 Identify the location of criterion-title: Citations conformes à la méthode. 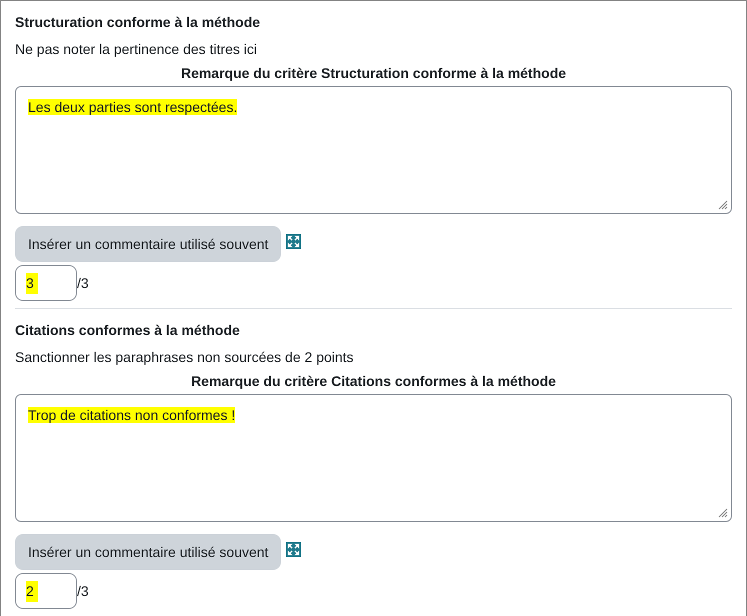
(128, 330).